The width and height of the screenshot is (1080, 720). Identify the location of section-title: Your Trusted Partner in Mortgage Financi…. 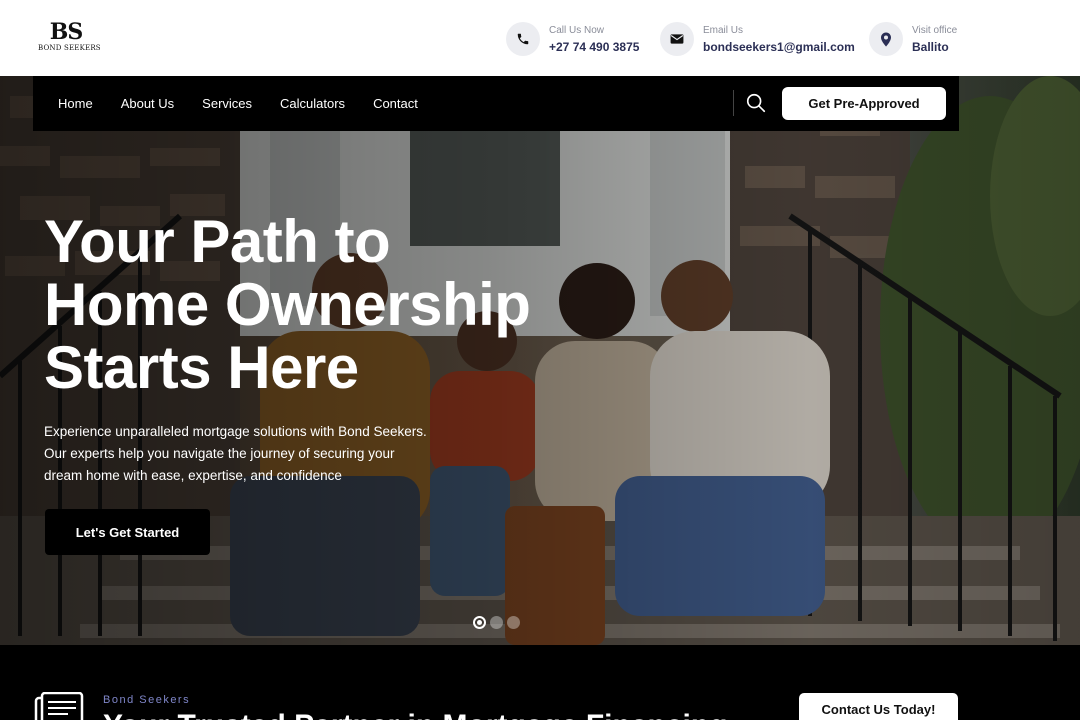
(415, 714).